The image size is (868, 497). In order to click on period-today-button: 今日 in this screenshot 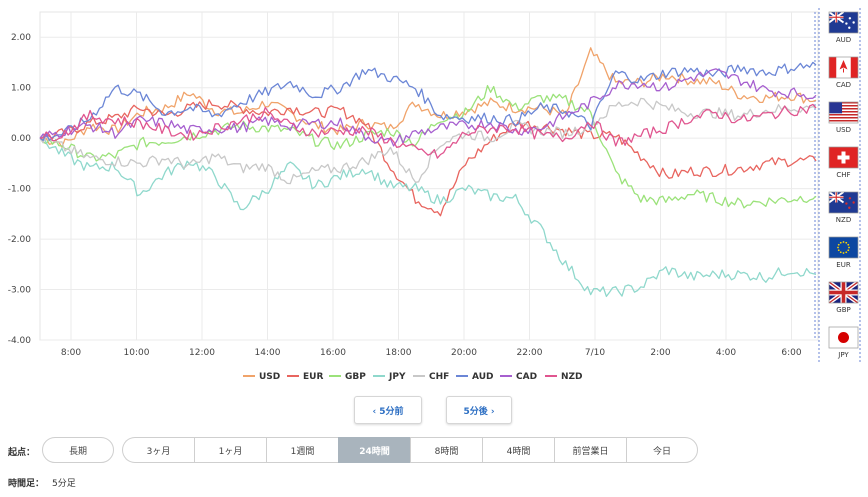, I will do `click(662, 450)`.